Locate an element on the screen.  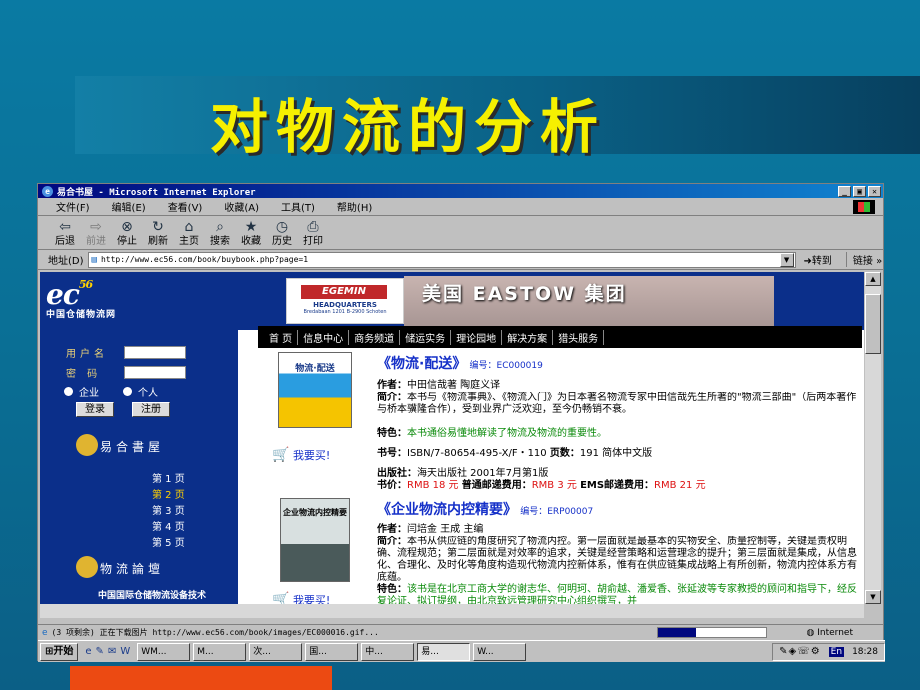
radio-business is located at coordinates (68, 391).